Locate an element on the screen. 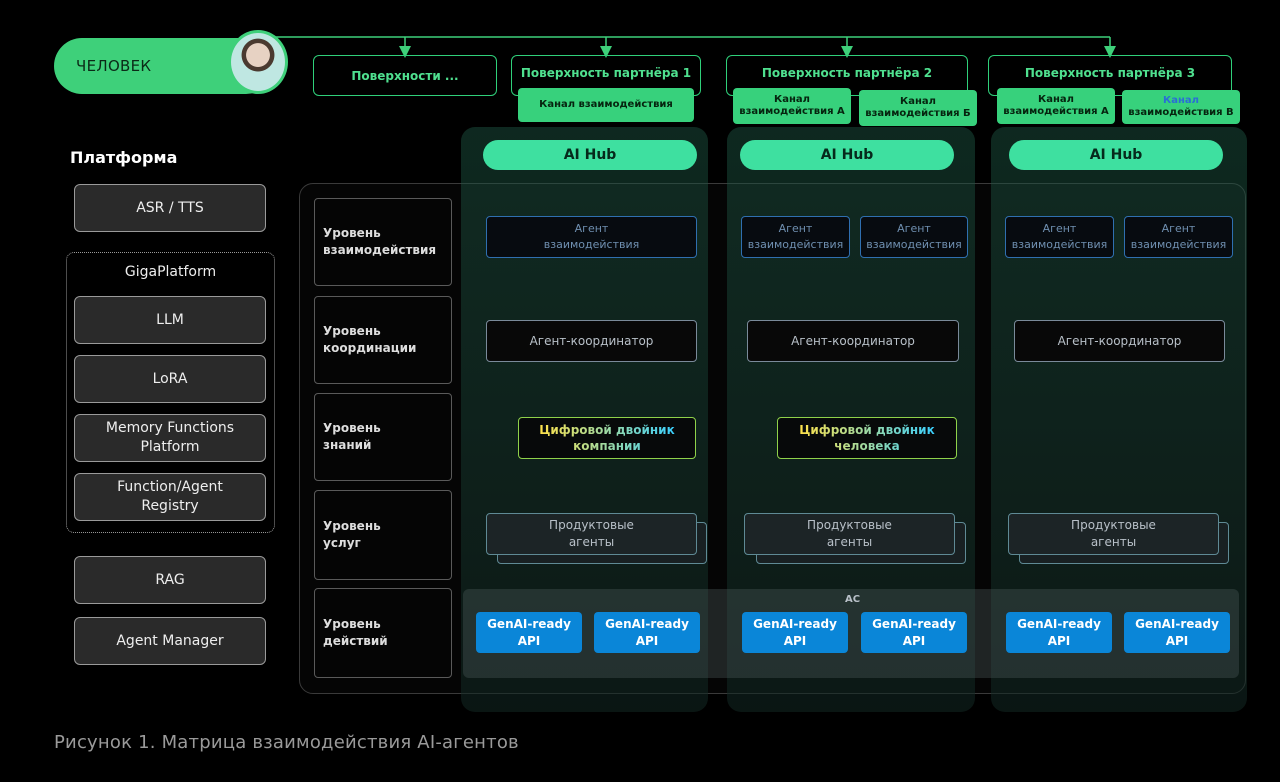 The height and width of the screenshot is (782, 1280). gigaplatform-title: GigaPlatform is located at coordinates (170, 272).